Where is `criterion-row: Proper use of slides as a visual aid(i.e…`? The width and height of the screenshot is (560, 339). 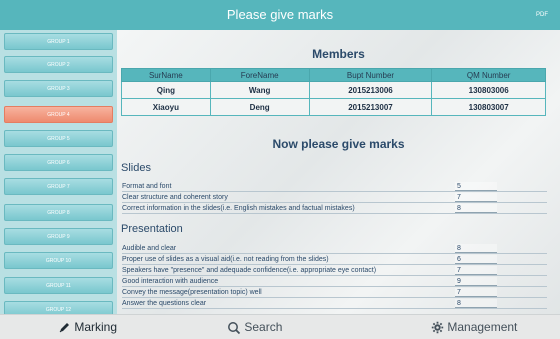
criterion-row: Proper use of slides as a visual aid(i.e… is located at coordinates (334, 260).